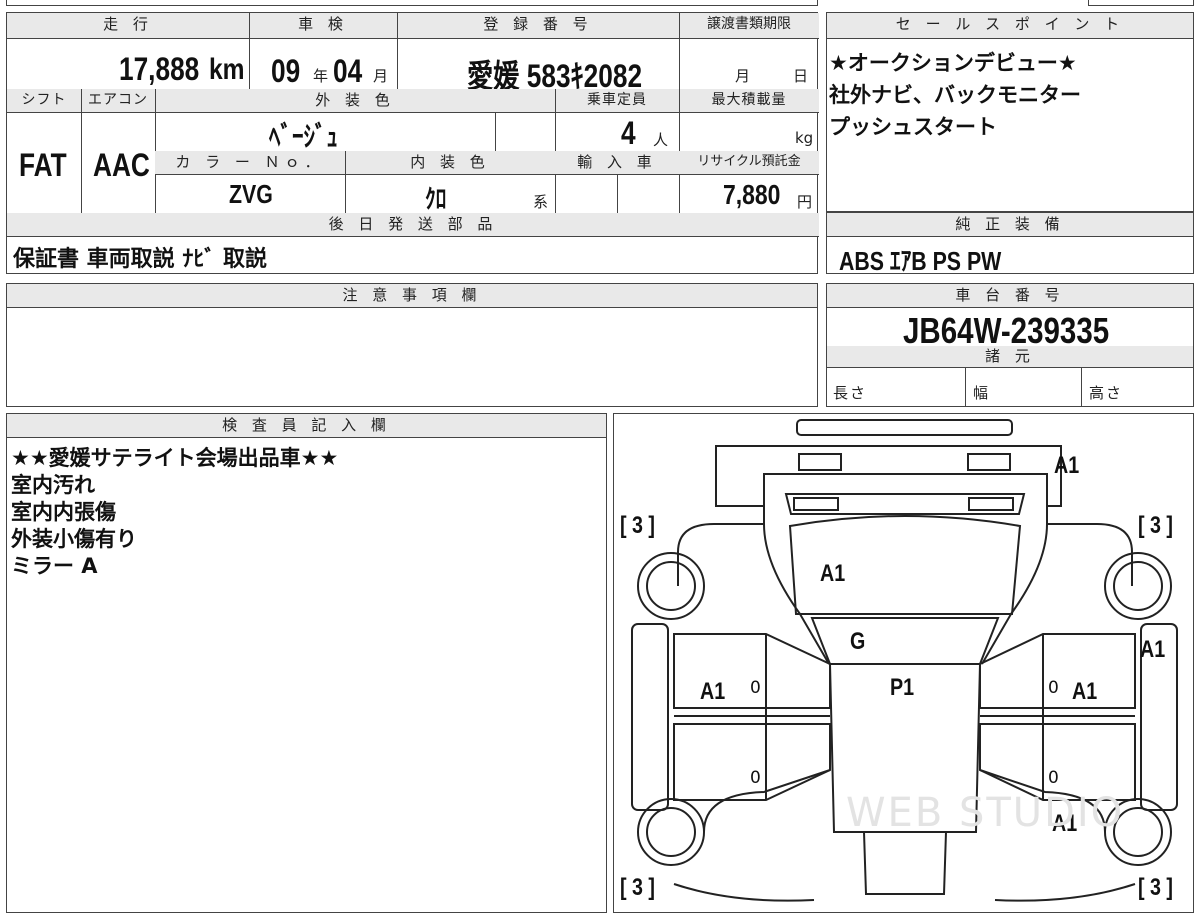 This screenshot has height=913, width=1200. What do you see at coordinates (989, 462) in the screenshot?
I see `rear-light-right` at bounding box center [989, 462].